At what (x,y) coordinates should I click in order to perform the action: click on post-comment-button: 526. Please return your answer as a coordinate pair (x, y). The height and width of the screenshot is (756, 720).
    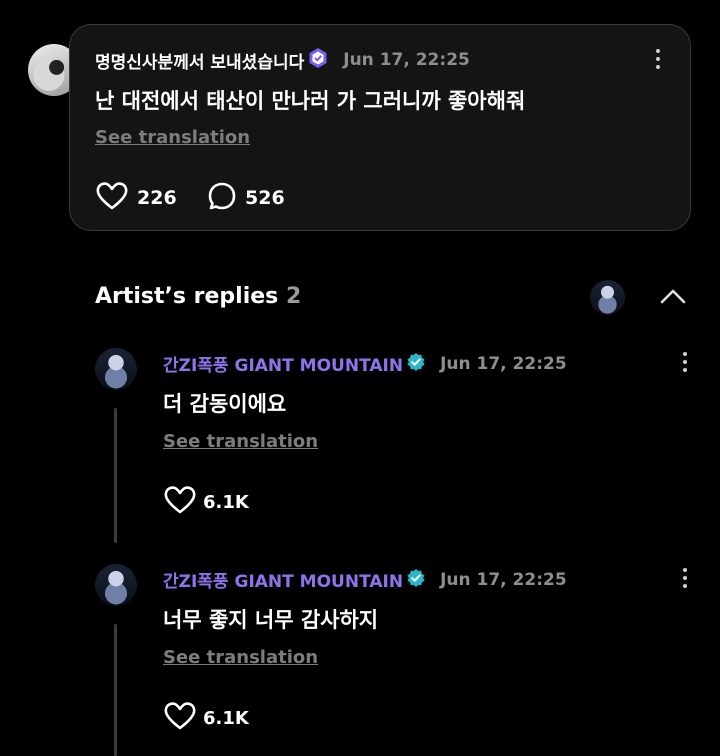
    Looking at the image, I should click on (246, 198).